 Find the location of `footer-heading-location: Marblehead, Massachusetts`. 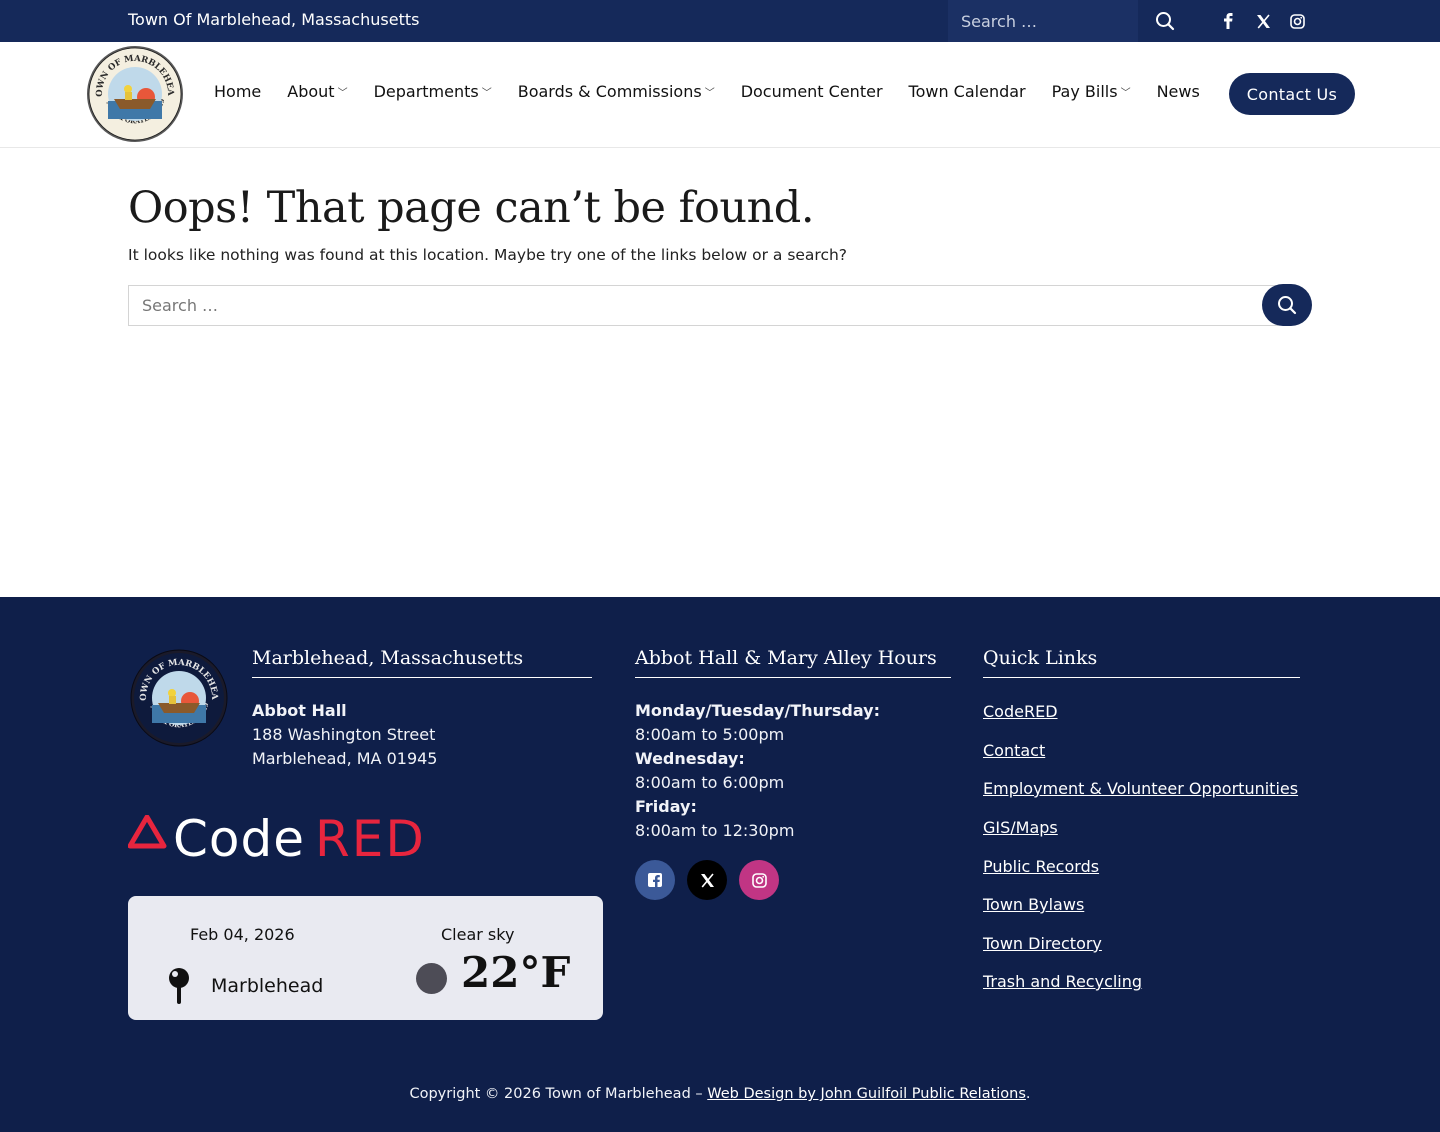

footer-heading-location: Marblehead, Massachusetts is located at coordinates (422, 662).